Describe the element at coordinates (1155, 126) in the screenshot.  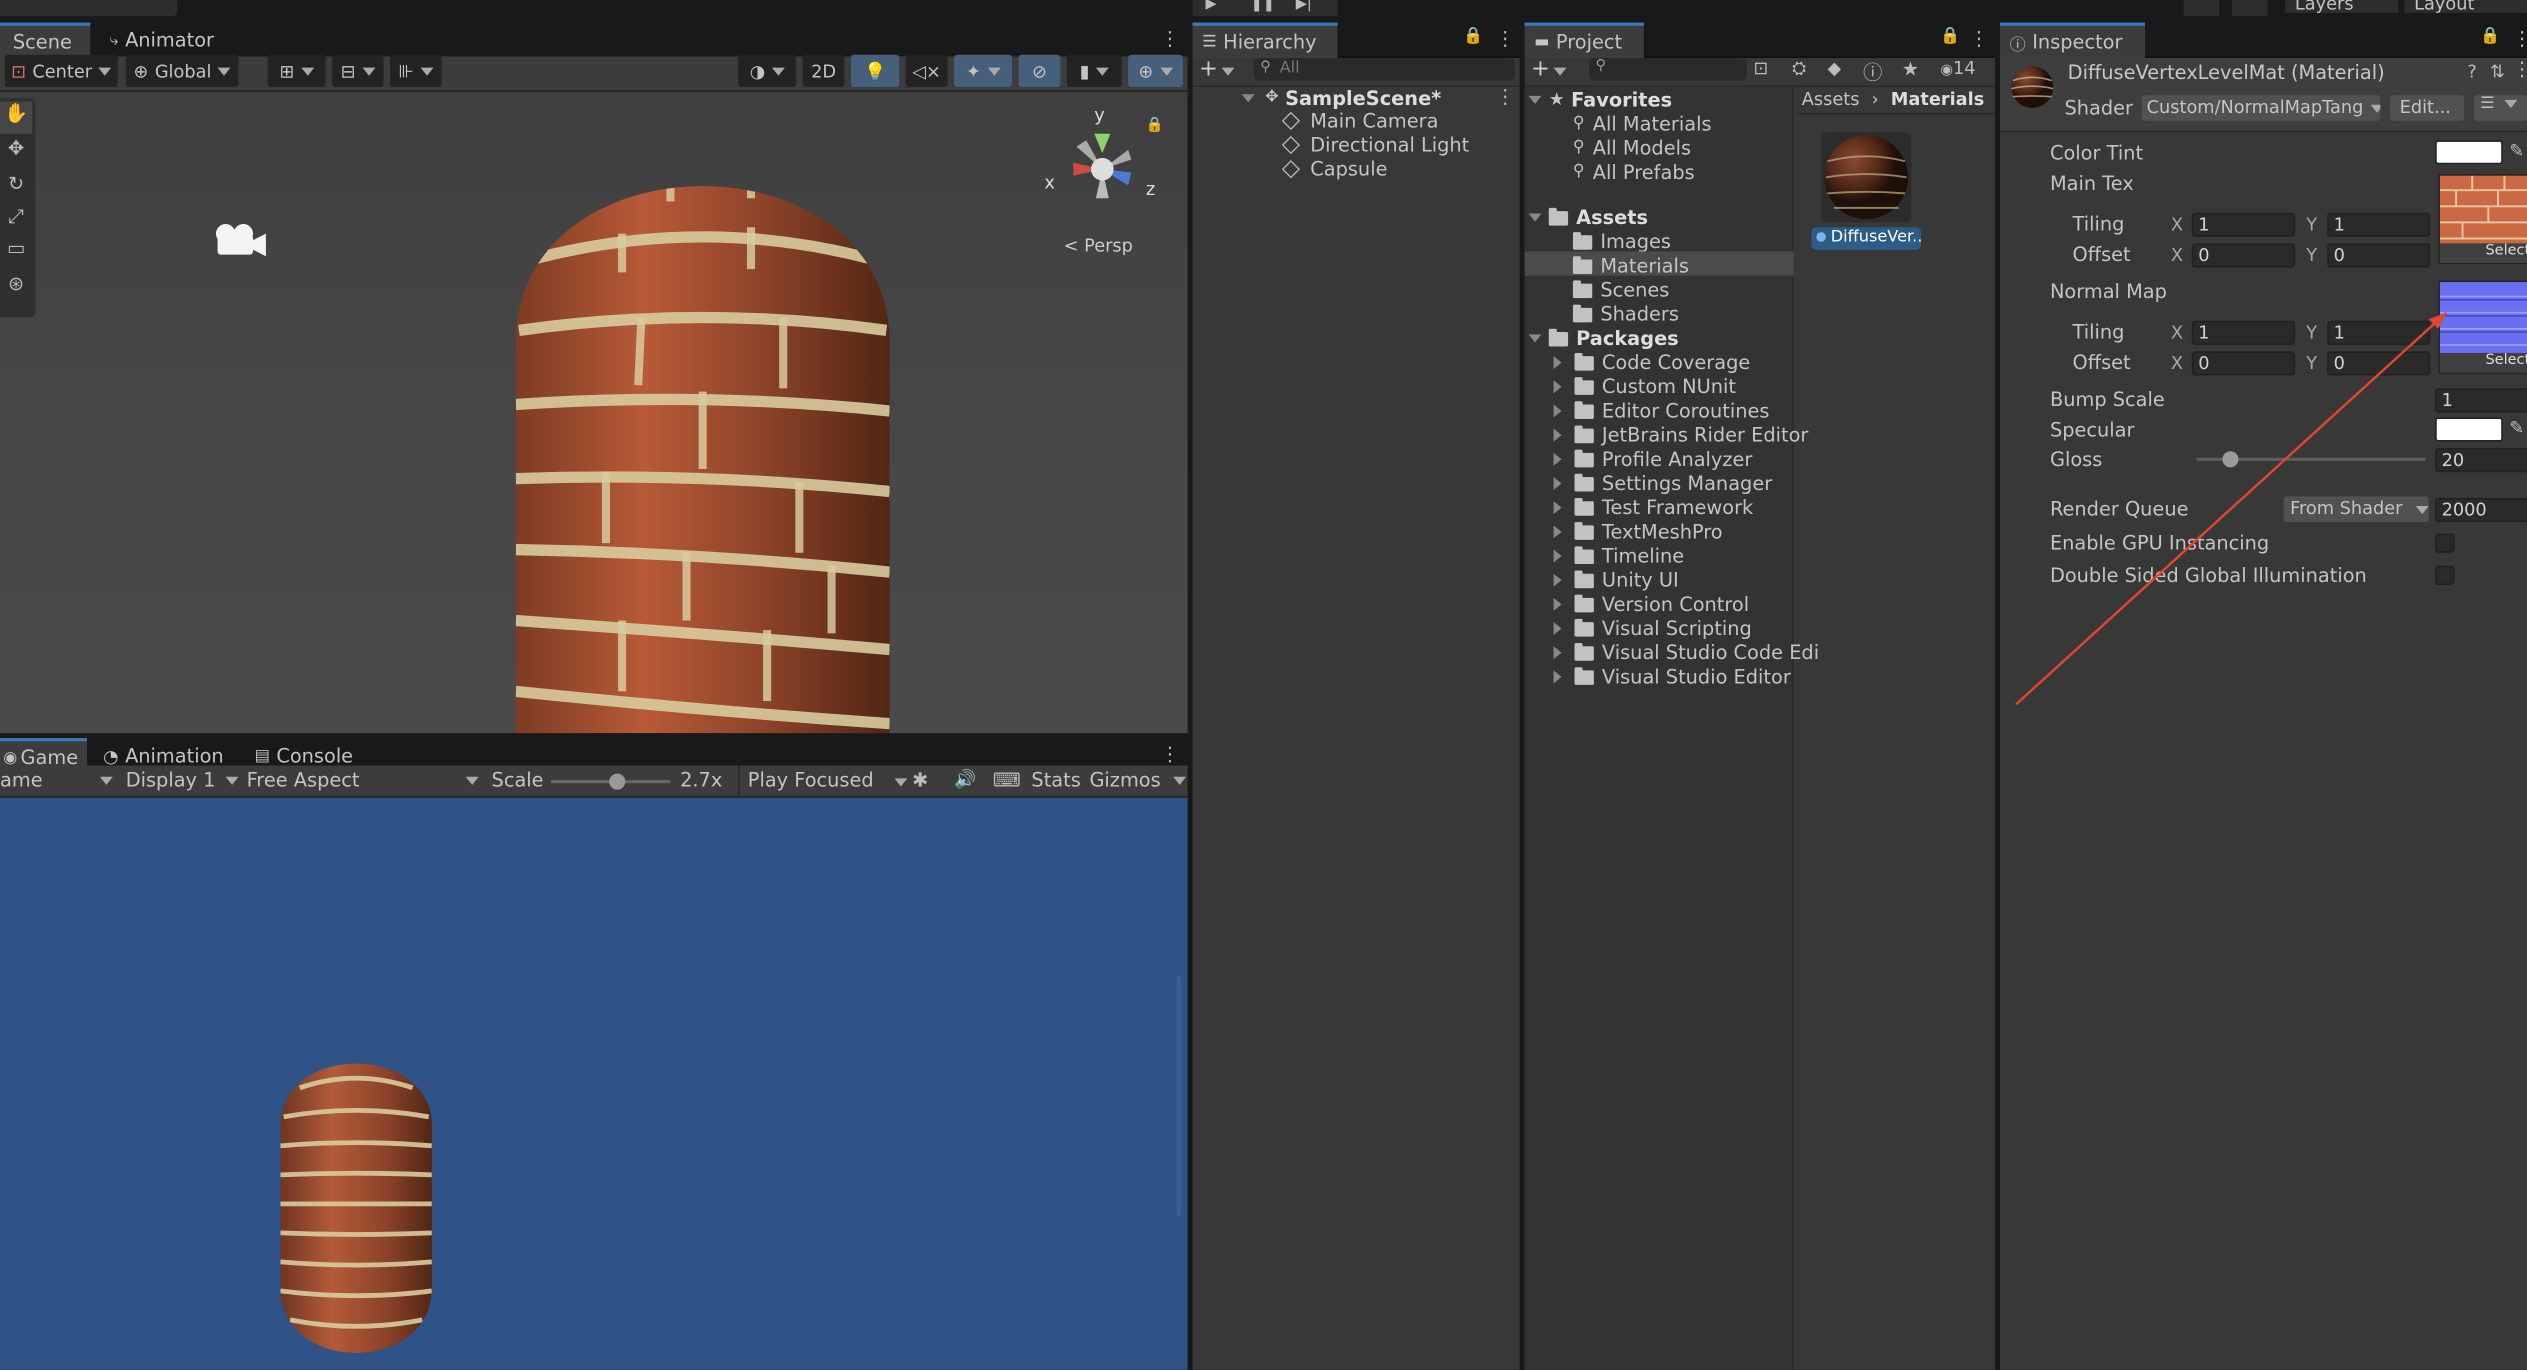
I see `gizmo-lock-icon: 🔒` at that location.